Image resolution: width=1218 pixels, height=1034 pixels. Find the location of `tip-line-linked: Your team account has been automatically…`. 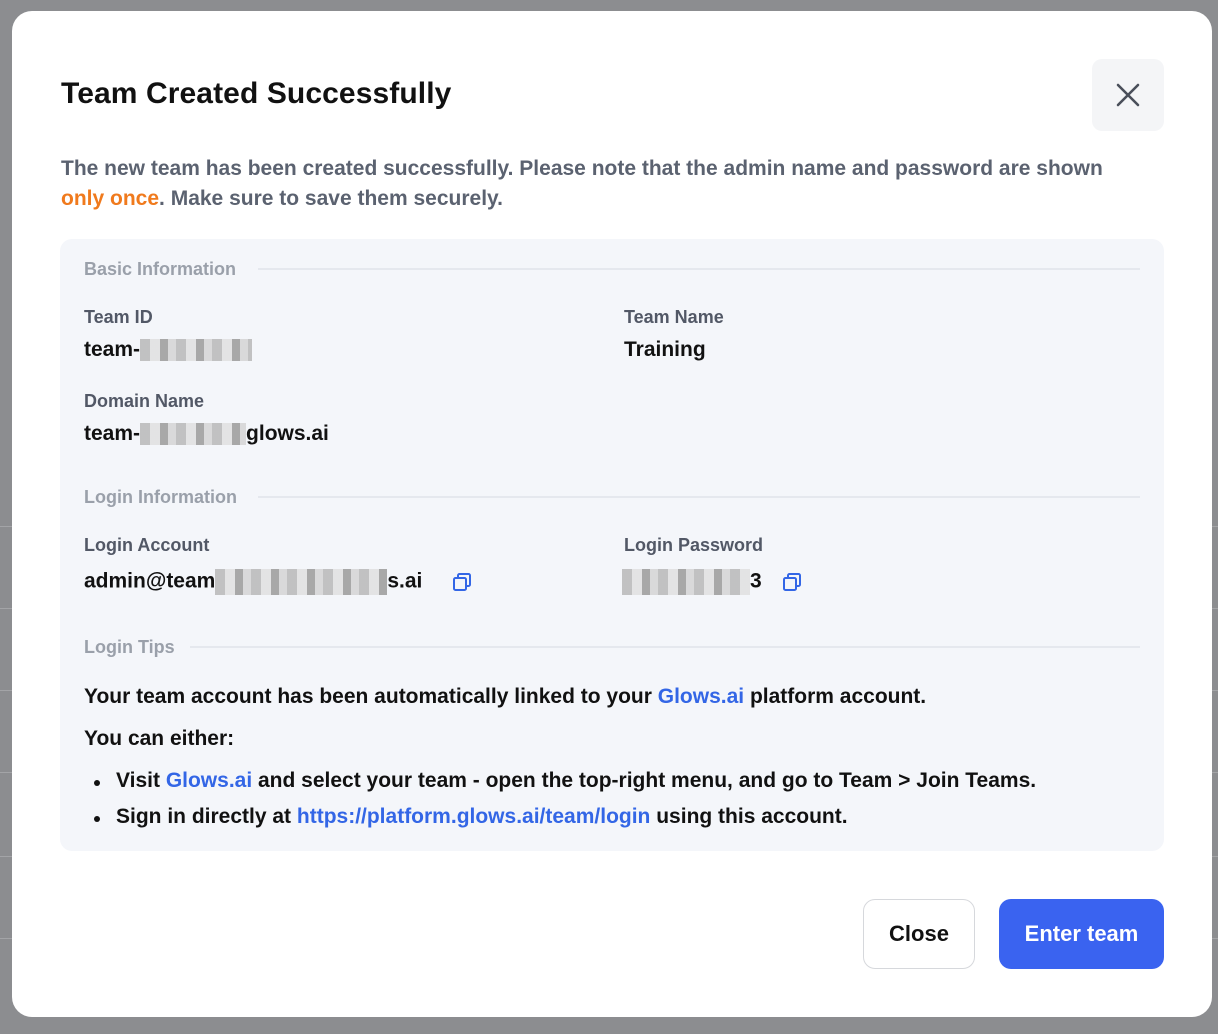

tip-line-linked: Your team account has been automatically… is located at coordinates (505, 697).